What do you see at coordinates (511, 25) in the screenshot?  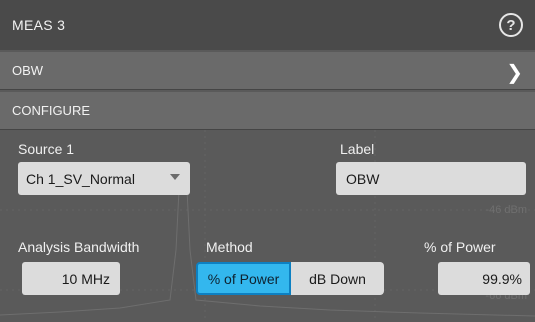 I see `help-icon: ?` at bounding box center [511, 25].